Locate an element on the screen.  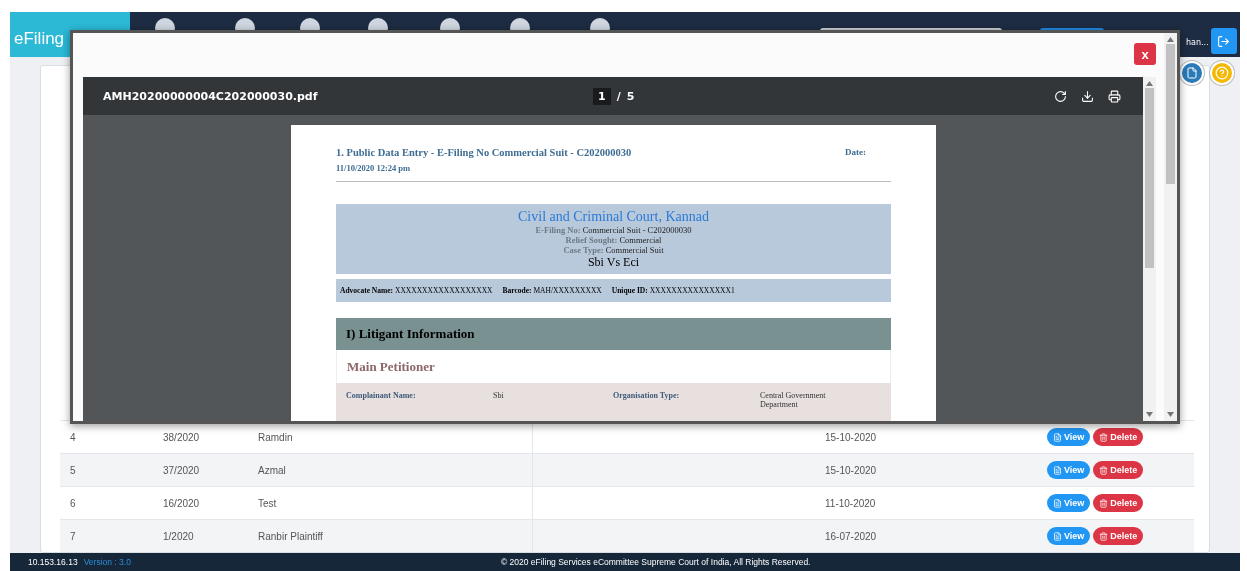
logout-icon is located at coordinates (1224, 41).